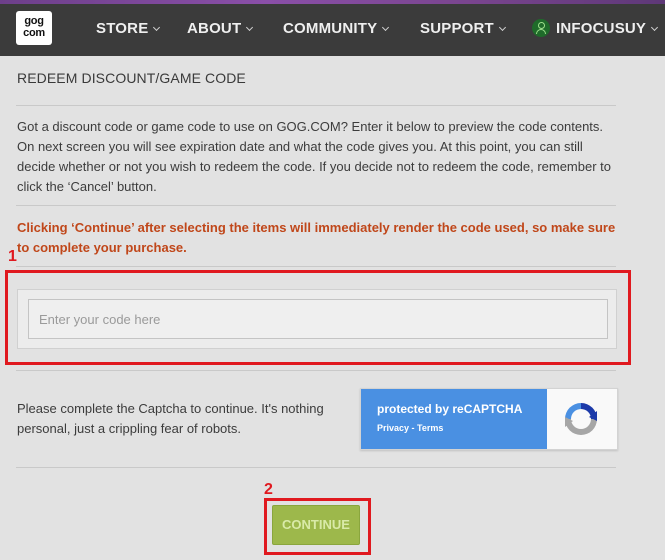 The image size is (665, 560). I want to click on username-label: INFOCUSUY, so click(601, 28).